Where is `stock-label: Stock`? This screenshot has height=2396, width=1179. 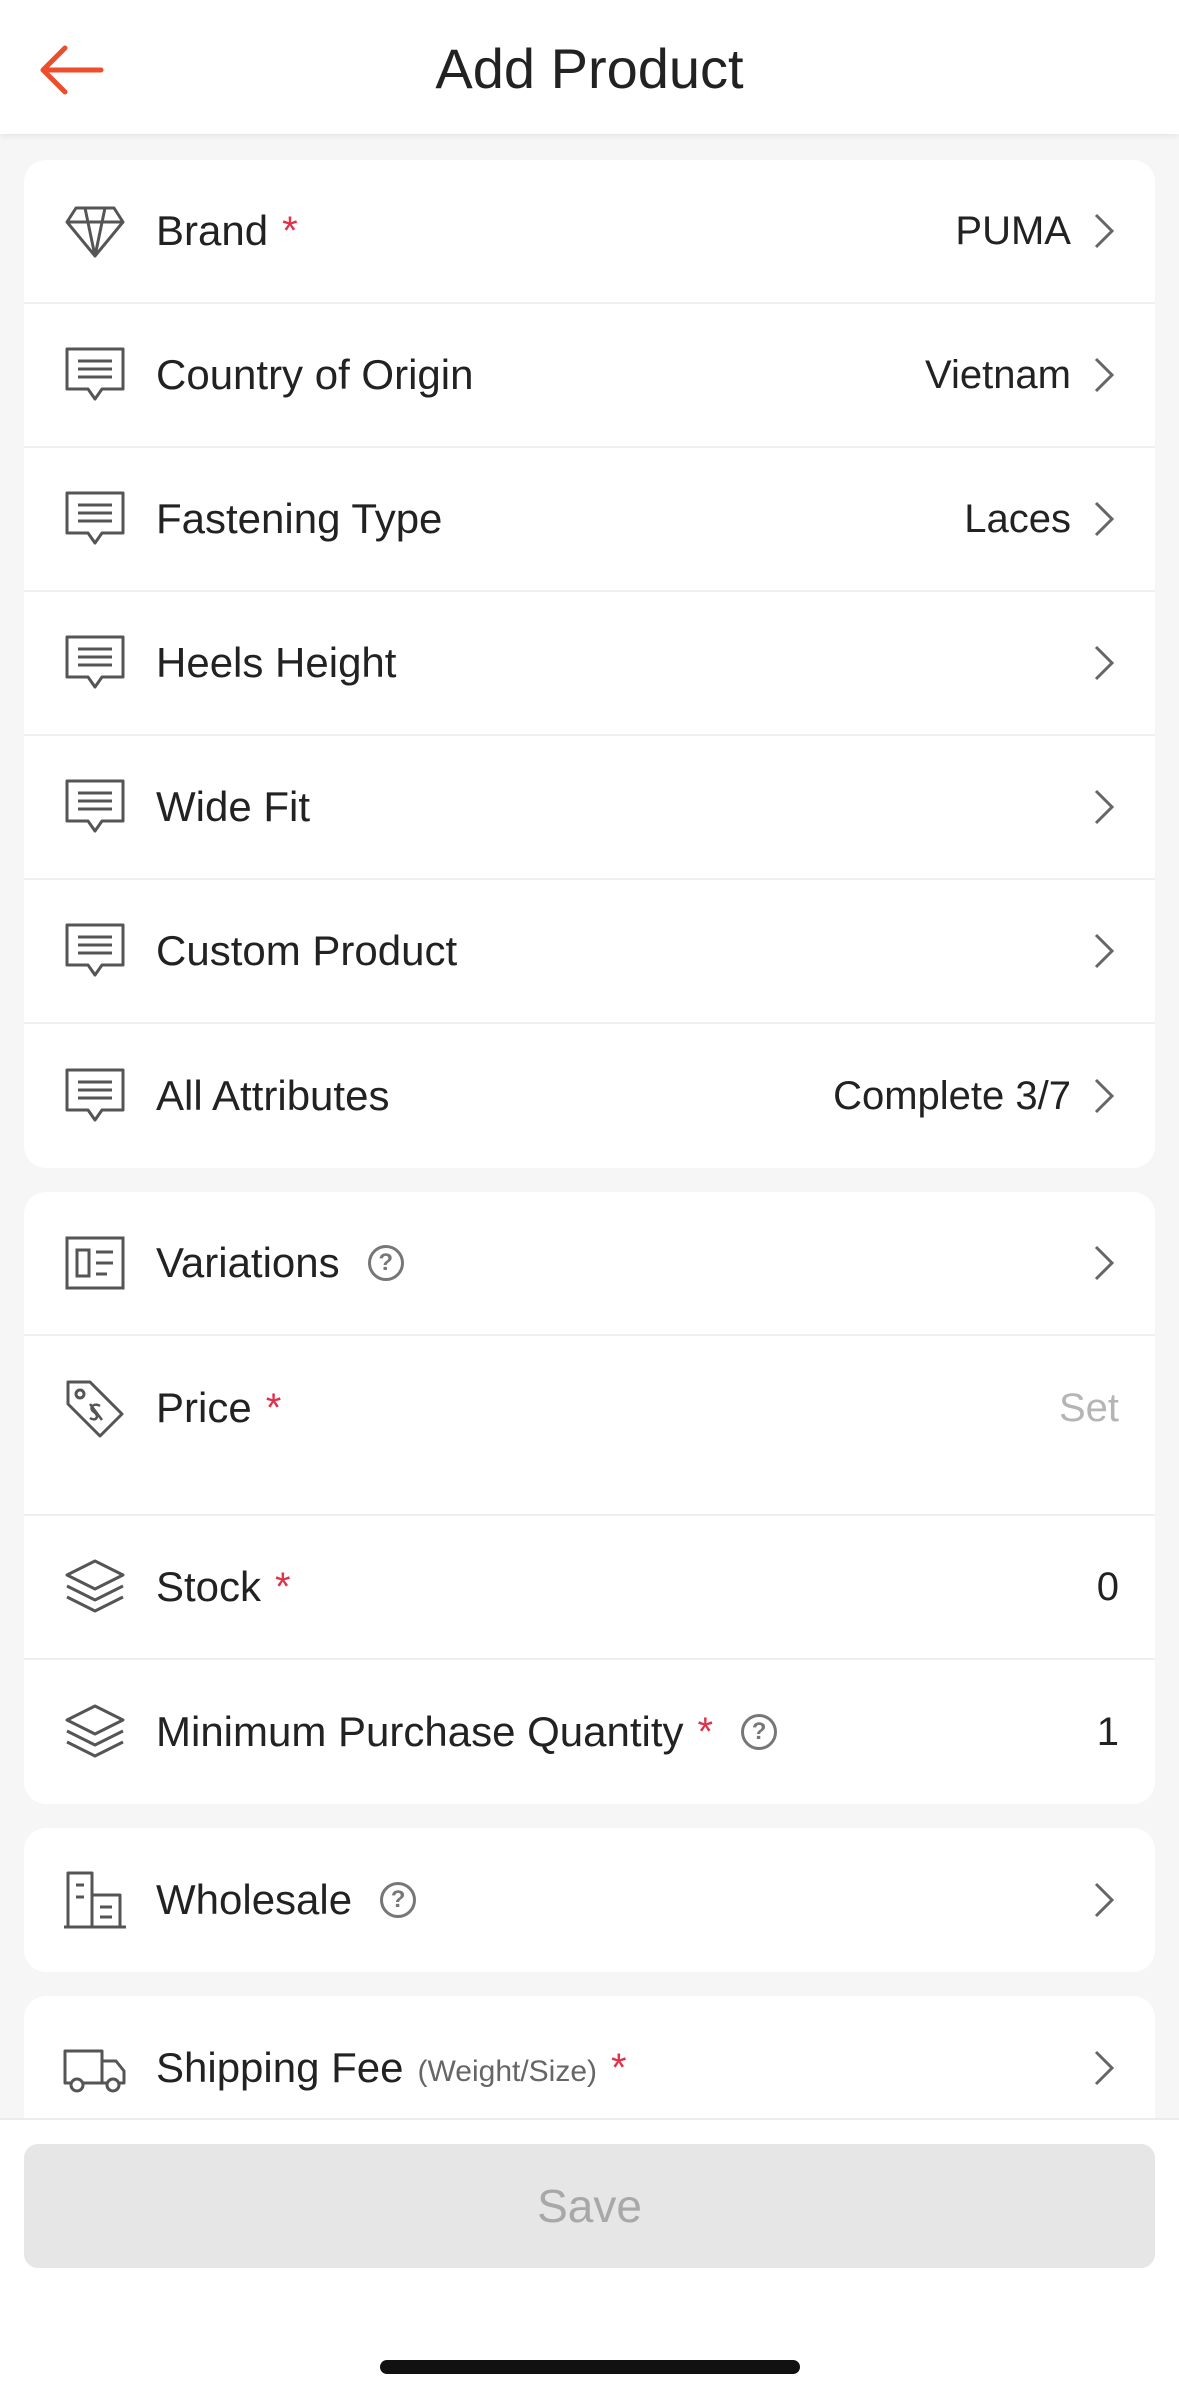 stock-label: Stock is located at coordinates (209, 1586).